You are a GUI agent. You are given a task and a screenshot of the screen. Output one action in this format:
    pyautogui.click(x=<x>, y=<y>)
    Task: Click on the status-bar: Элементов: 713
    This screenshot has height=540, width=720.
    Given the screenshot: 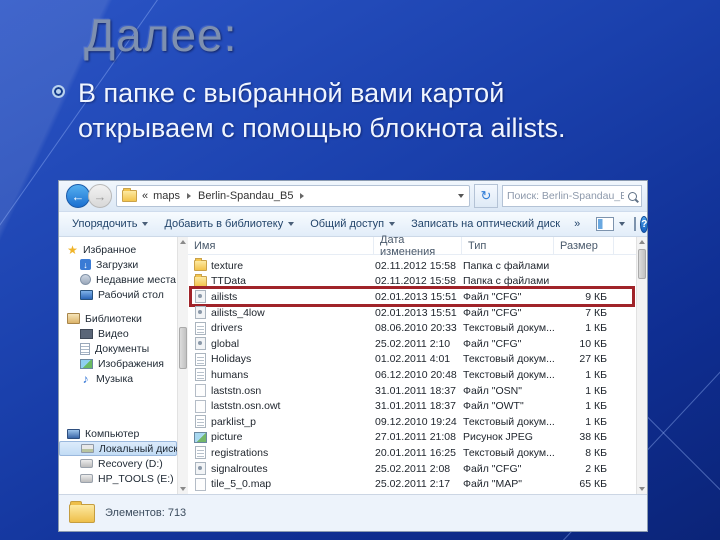 What is the action you would take?
    pyautogui.click(x=353, y=512)
    